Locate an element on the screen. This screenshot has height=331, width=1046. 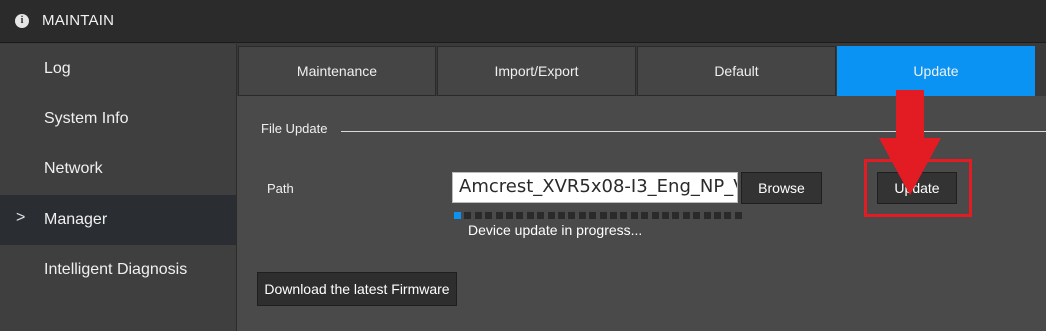
file-update-legend: File Update is located at coordinates (294, 128).